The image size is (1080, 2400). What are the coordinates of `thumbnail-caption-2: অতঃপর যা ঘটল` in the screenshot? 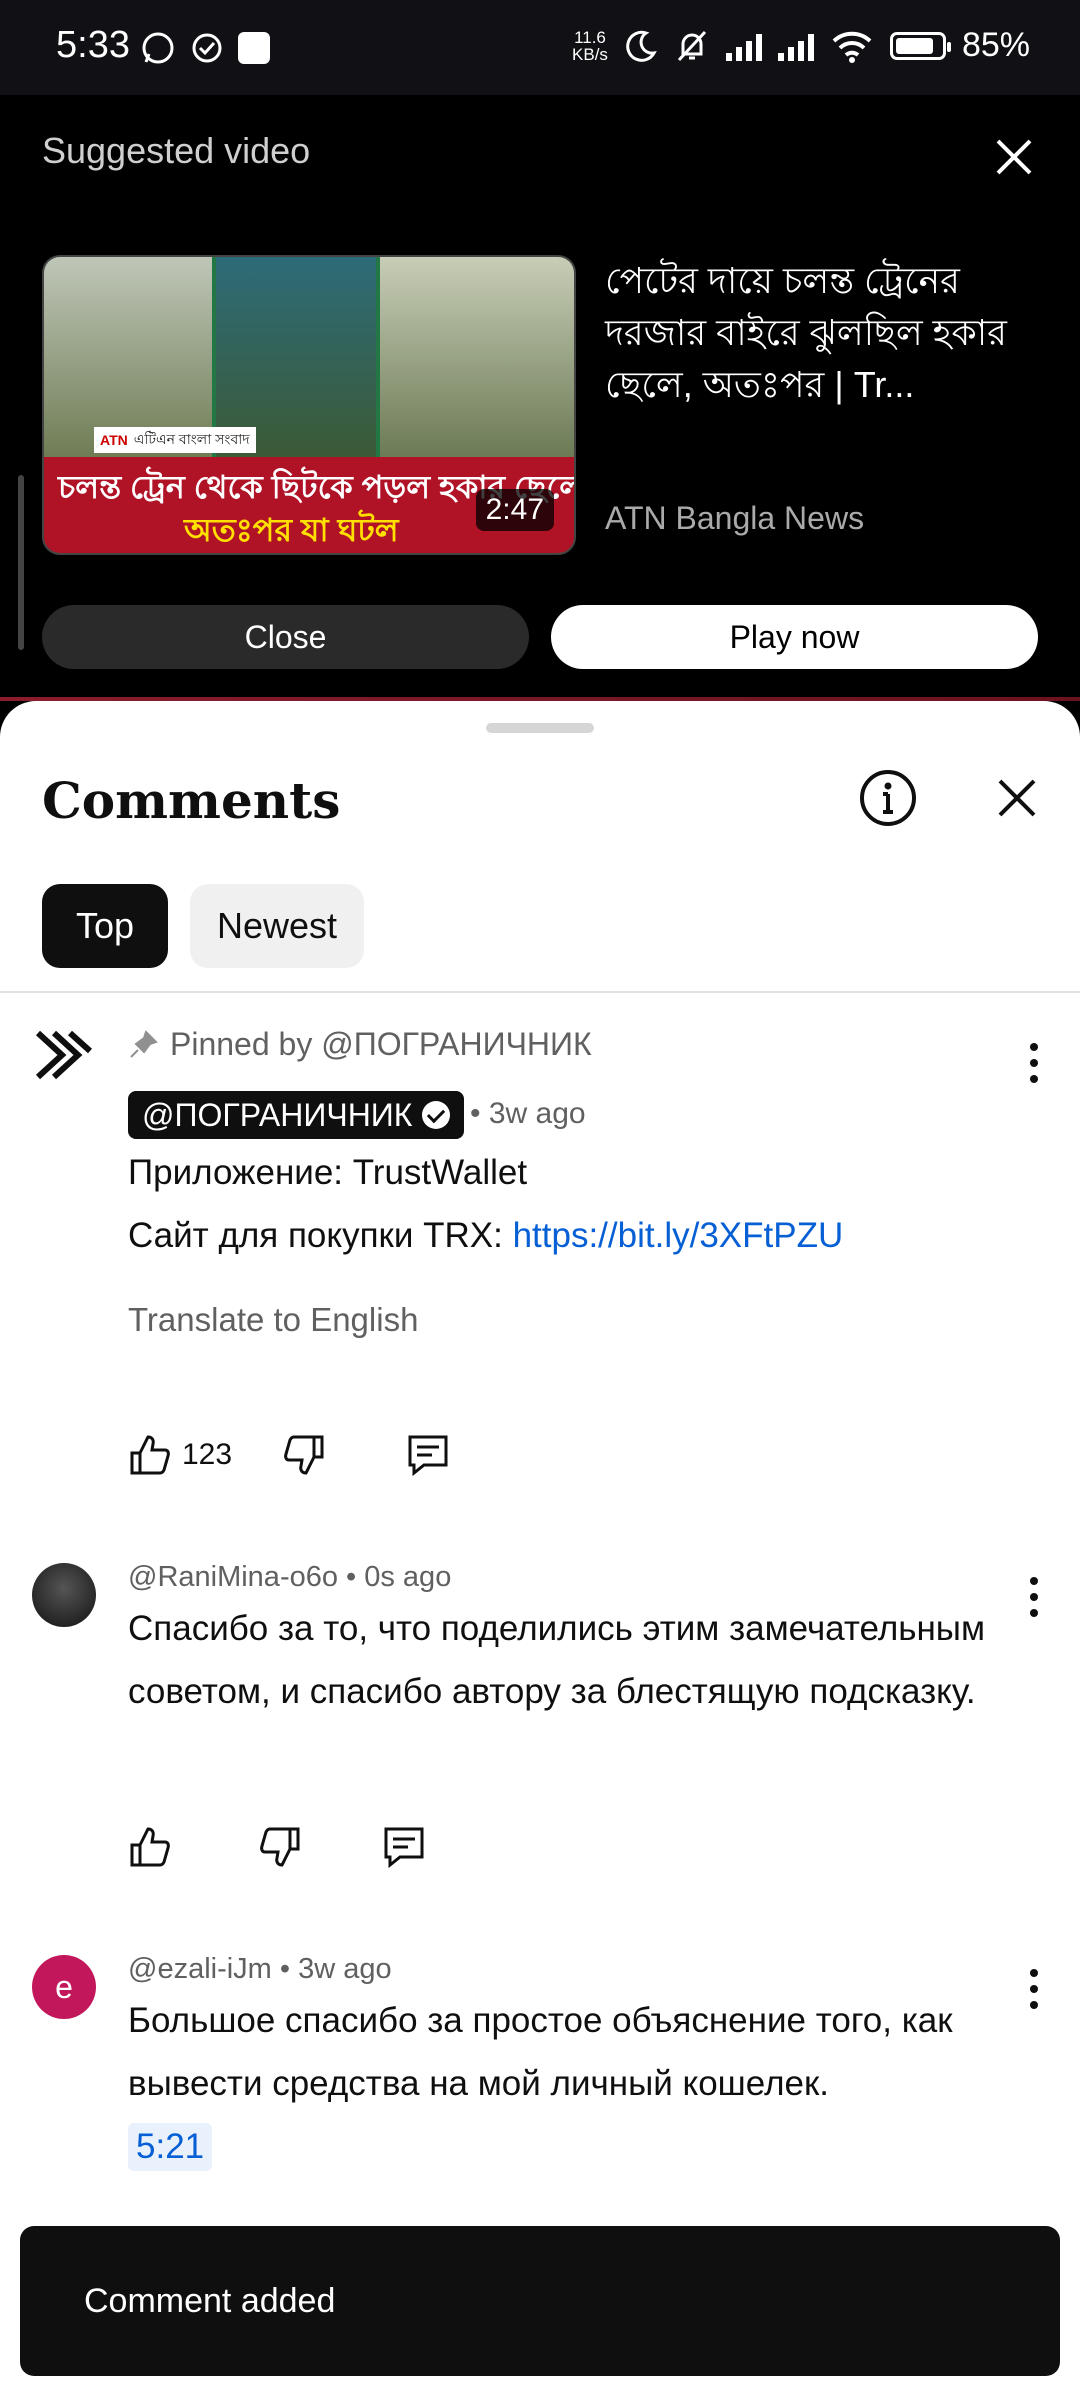 It's located at (291, 530).